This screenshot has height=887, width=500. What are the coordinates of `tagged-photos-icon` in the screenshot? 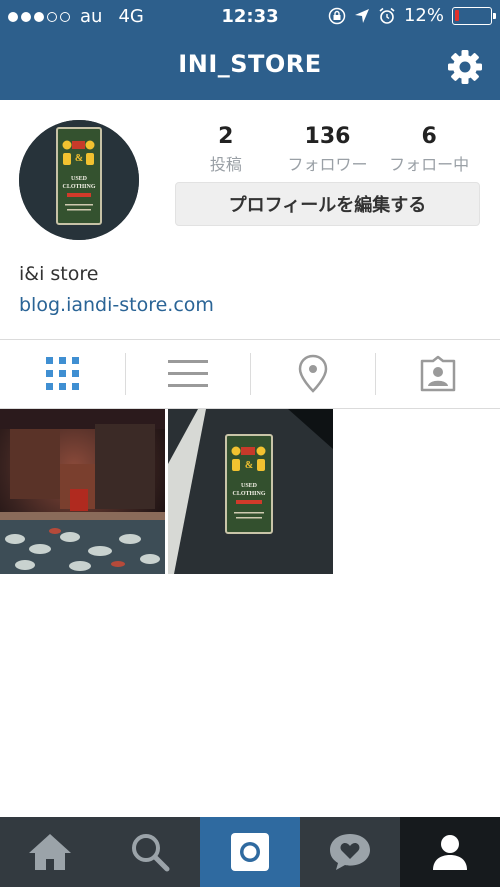 It's located at (437, 373).